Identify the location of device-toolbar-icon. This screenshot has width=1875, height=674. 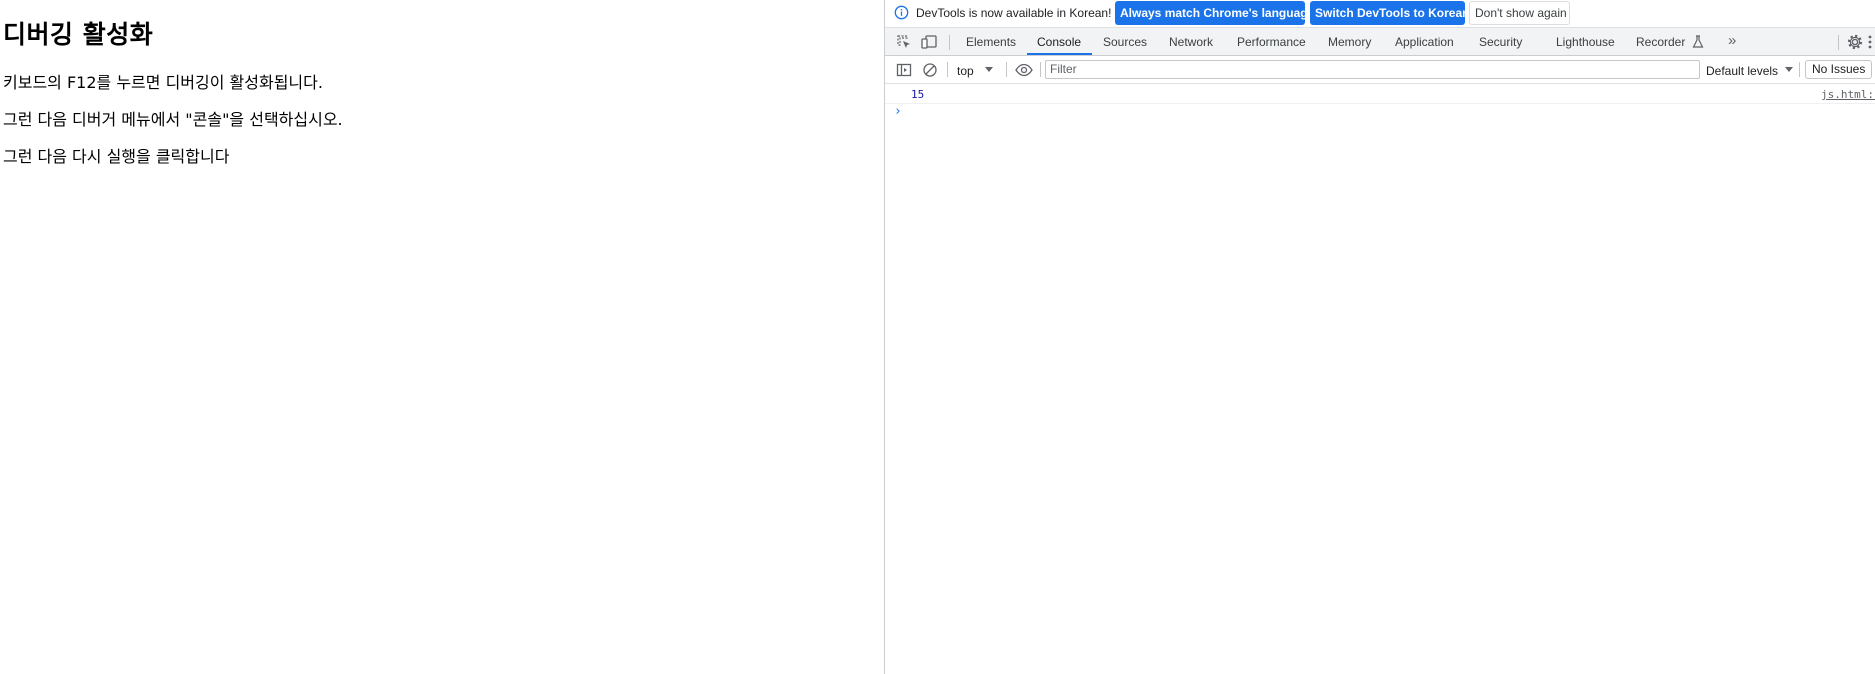
(929, 42).